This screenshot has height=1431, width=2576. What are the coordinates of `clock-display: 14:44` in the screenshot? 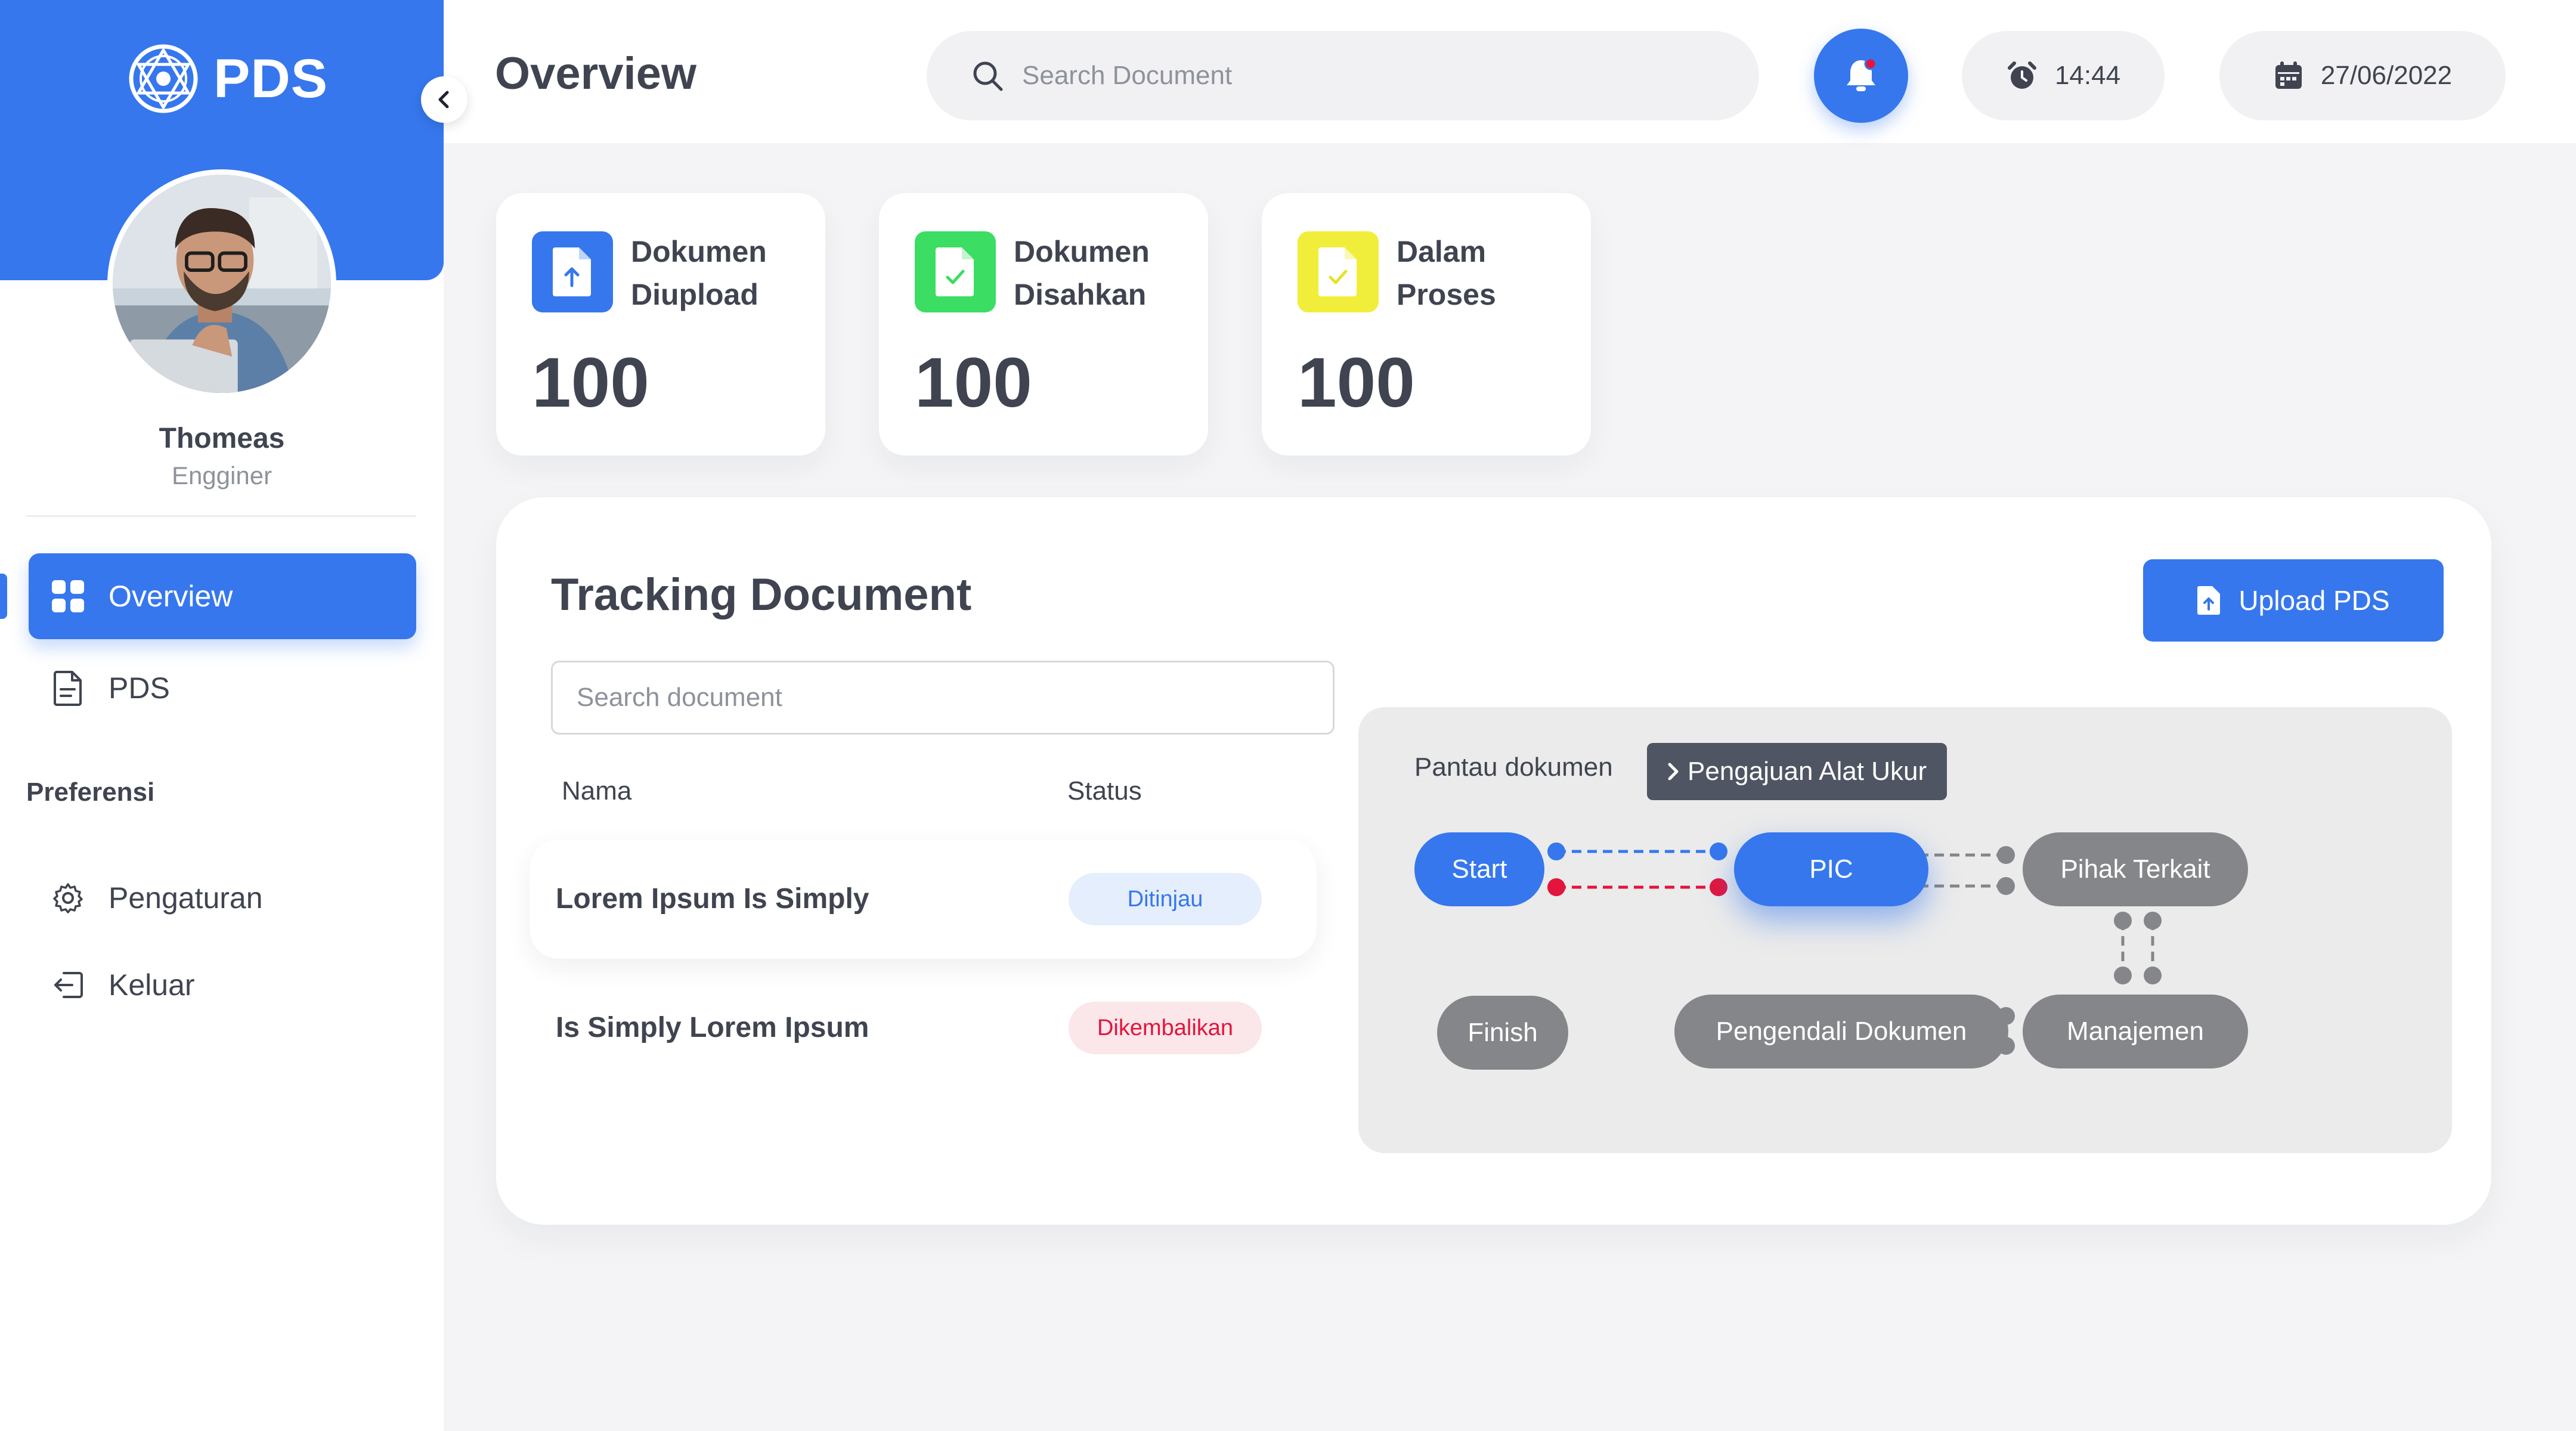 It's located at (2063, 75).